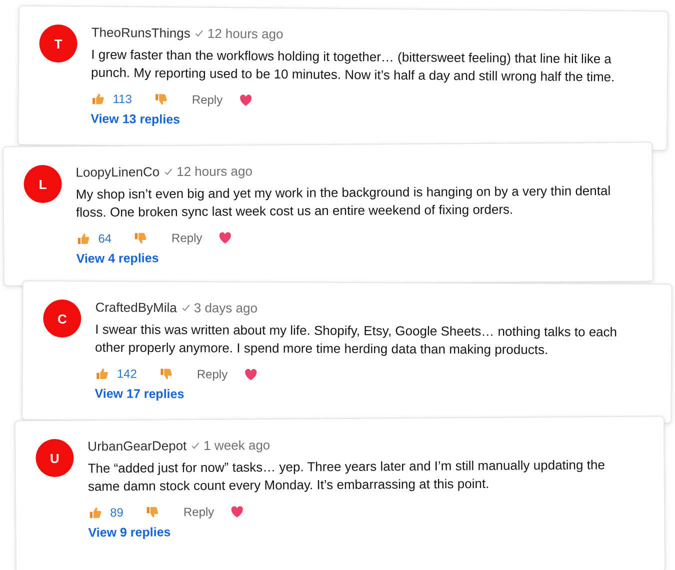 The height and width of the screenshot is (570, 675). What do you see at coordinates (137, 446) in the screenshot?
I see `author-name: UrbanGearDepot` at bounding box center [137, 446].